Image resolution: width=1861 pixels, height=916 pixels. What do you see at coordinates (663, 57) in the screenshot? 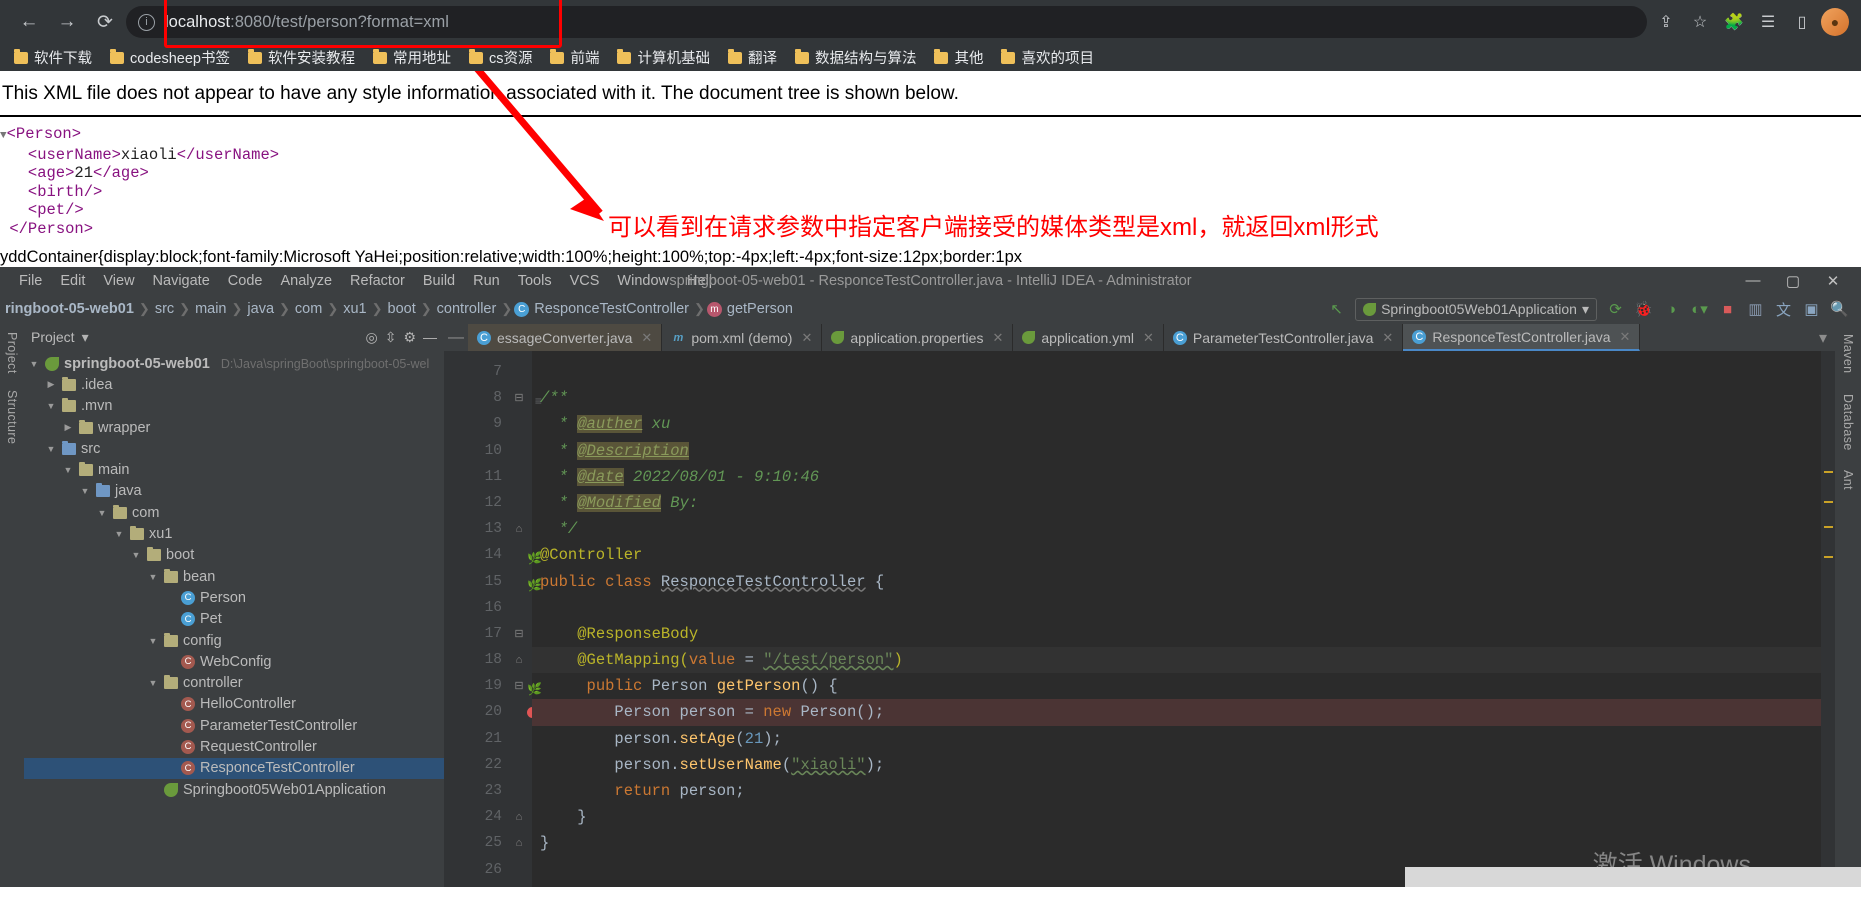
I see `bookmark-item: 计算机基础` at bounding box center [663, 57].